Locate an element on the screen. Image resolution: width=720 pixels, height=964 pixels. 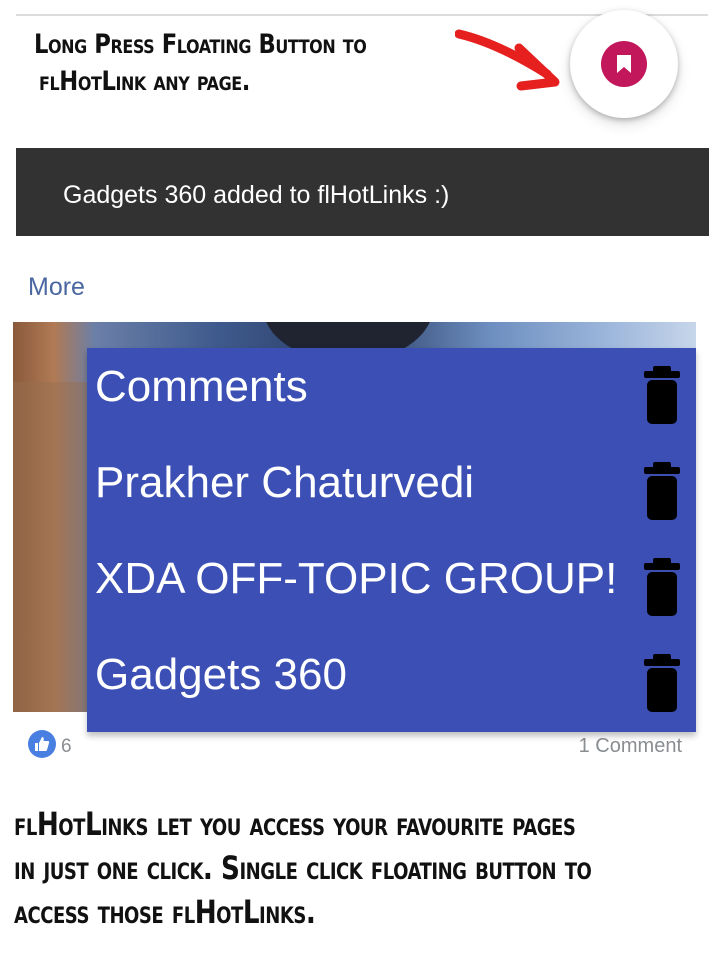
hotlink-label: XDA OFF-TOPIC GROUP! is located at coordinates (356, 579).